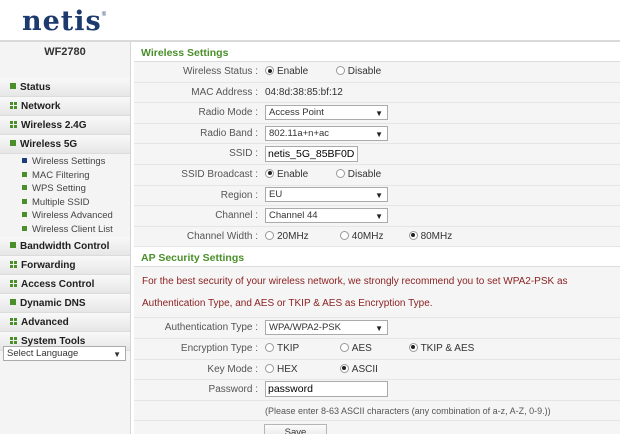 Image resolution: width=620 pixels, height=434 pixels. Describe the element at coordinates (441, 349) in the screenshot. I see `encryption-tkip-aes-radio: TKIP & AES` at that location.